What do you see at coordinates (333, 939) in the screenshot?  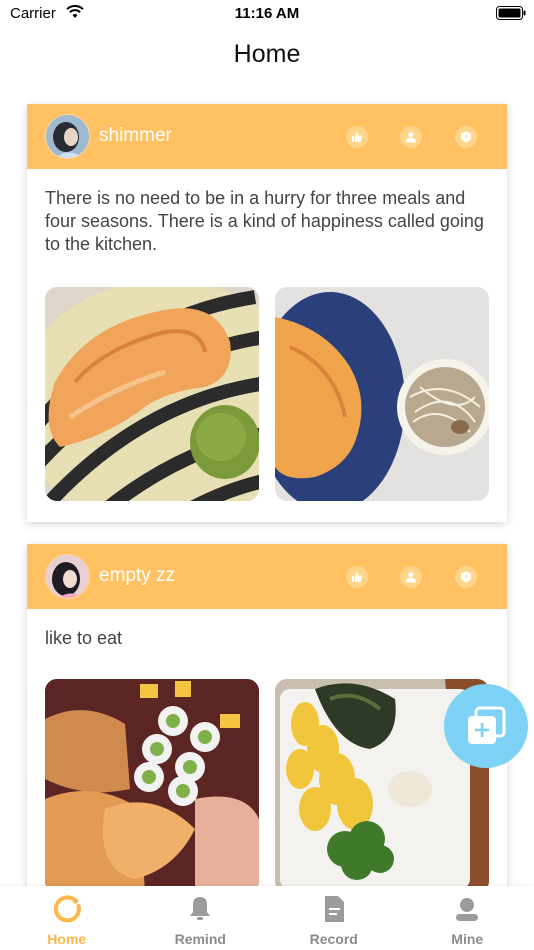 I see `tab-label: Record` at bounding box center [333, 939].